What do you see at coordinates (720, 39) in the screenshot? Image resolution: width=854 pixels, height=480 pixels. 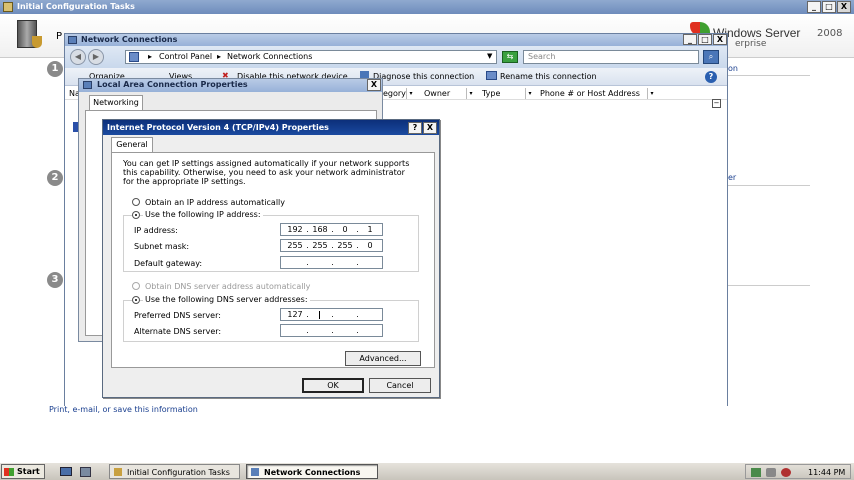 I see `netconn-close-button: X` at bounding box center [720, 39].